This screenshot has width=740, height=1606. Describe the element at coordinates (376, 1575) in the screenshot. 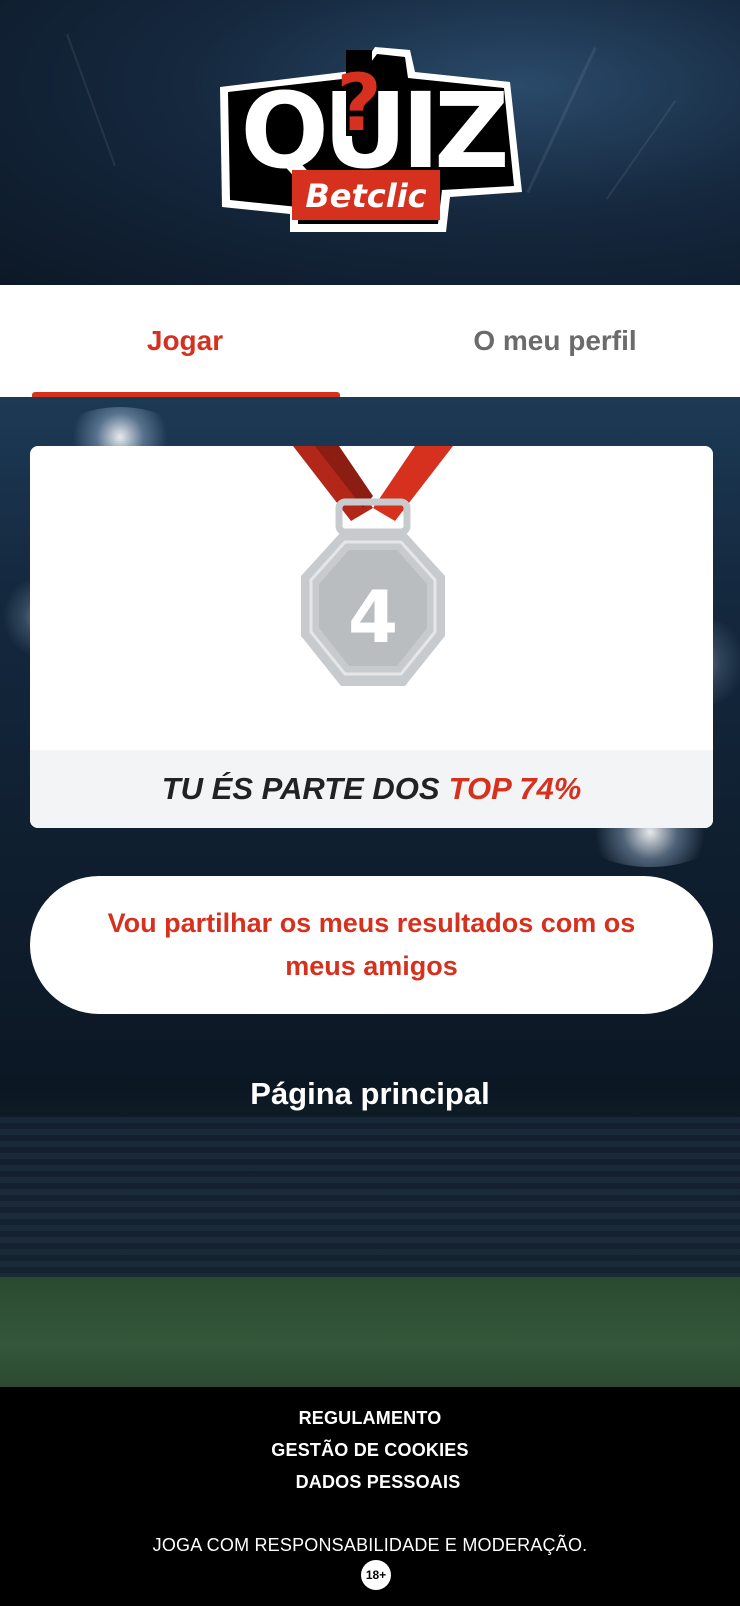

I see `age-restriction-badge: 18+` at that location.